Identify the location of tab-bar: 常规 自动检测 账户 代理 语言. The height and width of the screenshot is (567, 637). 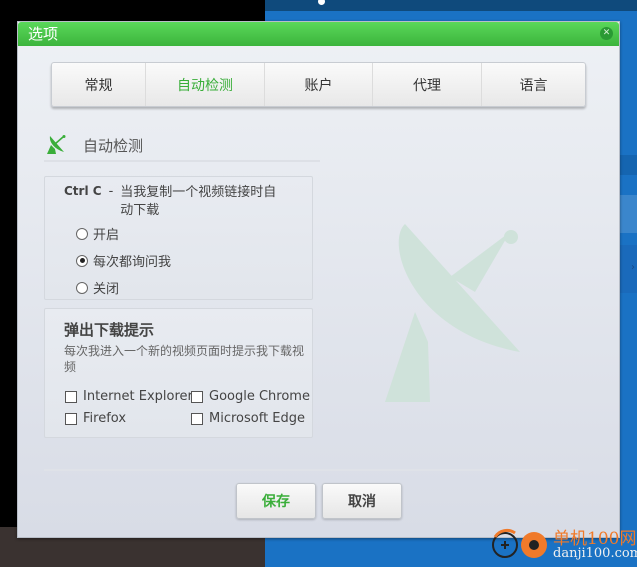
(318, 84).